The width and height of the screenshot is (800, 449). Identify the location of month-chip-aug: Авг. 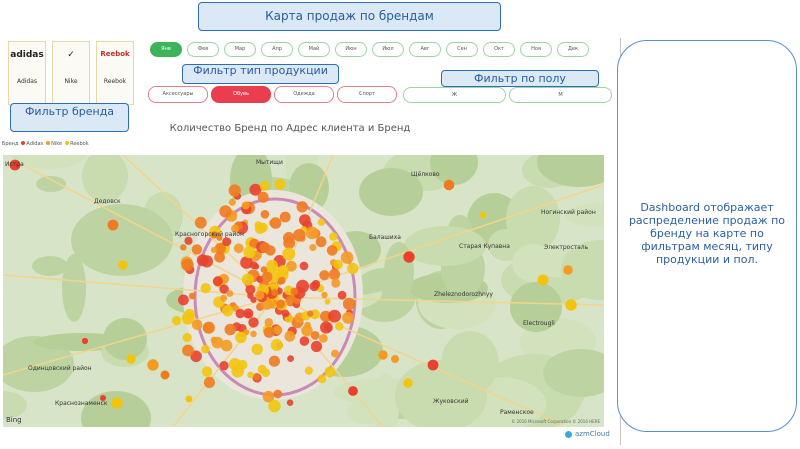
(425, 49).